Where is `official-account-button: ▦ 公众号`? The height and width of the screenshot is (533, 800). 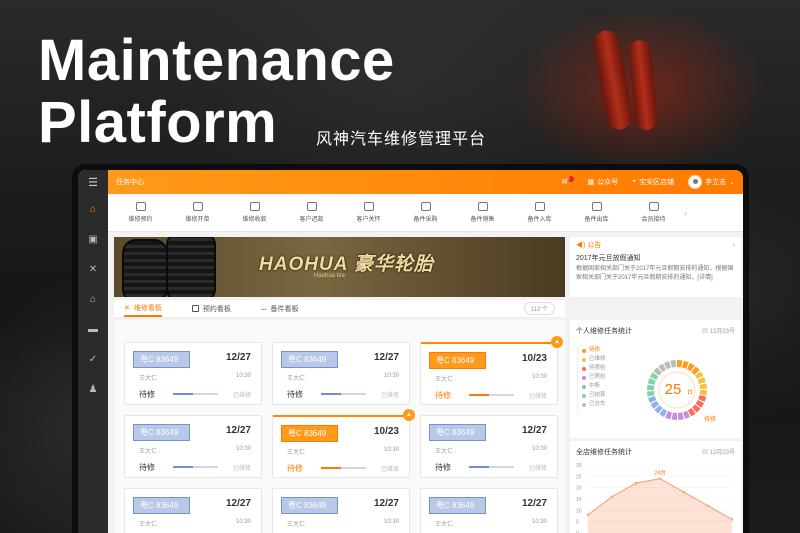
official-account-button: ▦ 公众号 is located at coordinates (603, 182).